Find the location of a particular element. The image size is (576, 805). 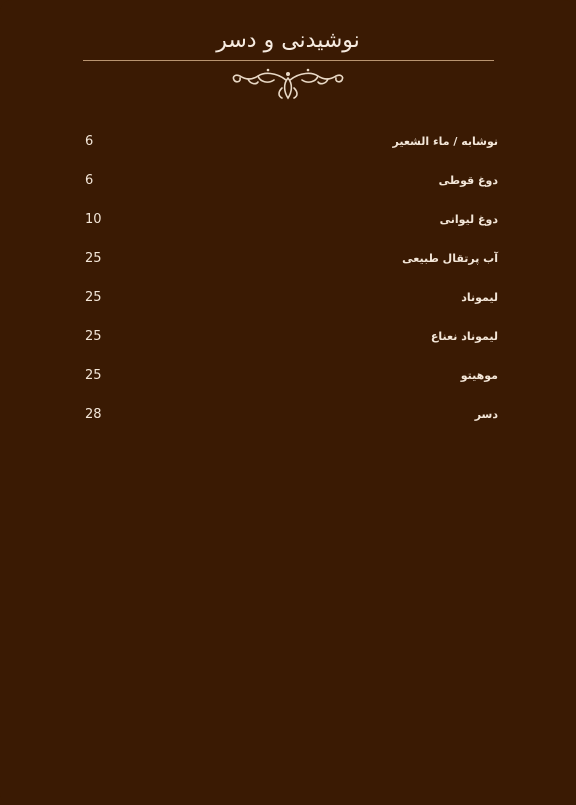

item-name: دوغ لیوانی is located at coordinates (468, 219).